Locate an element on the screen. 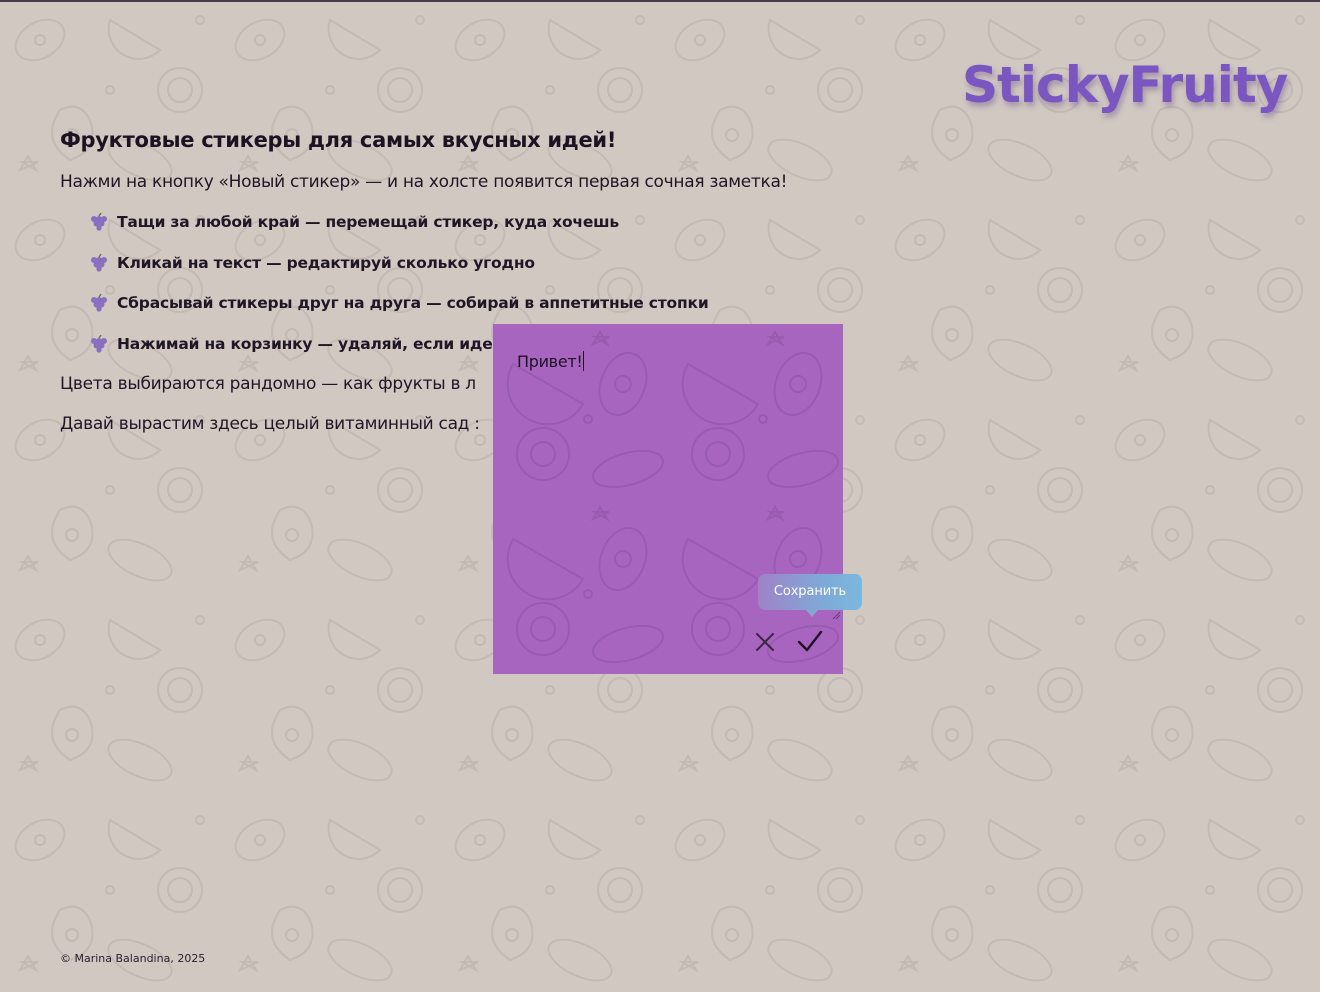 This screenshot has height=992, width=1320. tooltip-arrow is located at coordinates (812, 613).